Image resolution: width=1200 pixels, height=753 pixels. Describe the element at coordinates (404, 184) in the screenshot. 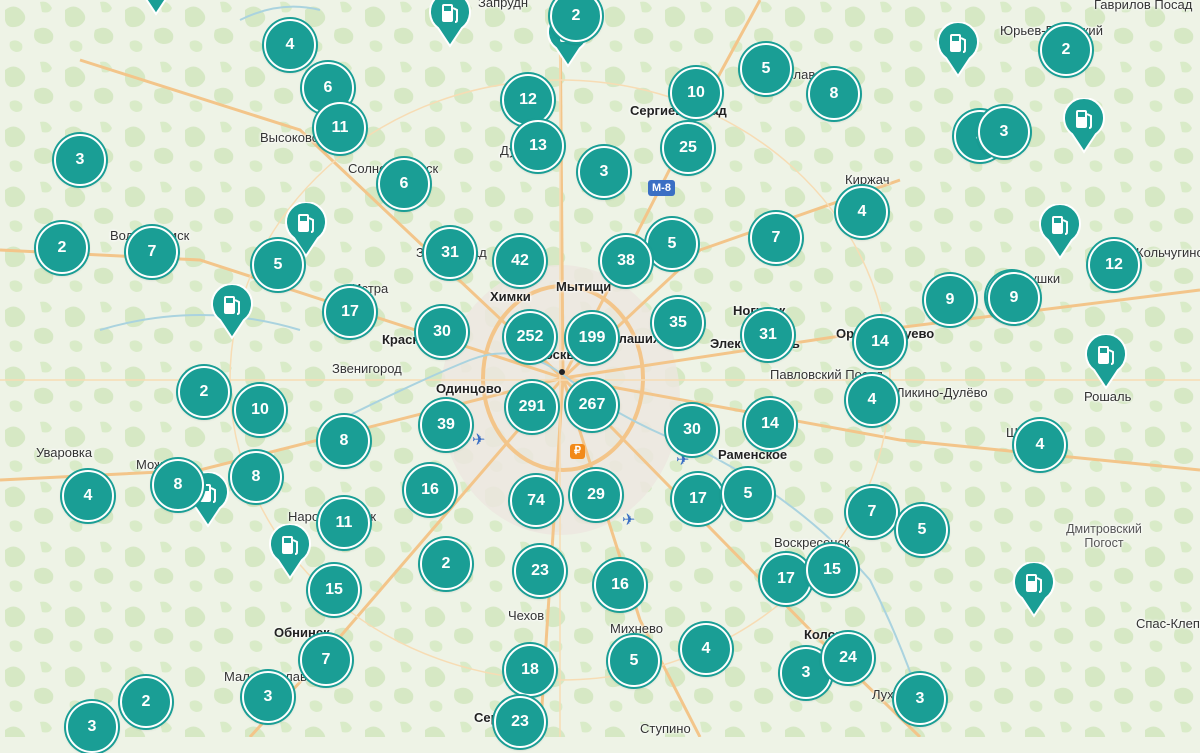

I see `station-cluster: 6` at that location.